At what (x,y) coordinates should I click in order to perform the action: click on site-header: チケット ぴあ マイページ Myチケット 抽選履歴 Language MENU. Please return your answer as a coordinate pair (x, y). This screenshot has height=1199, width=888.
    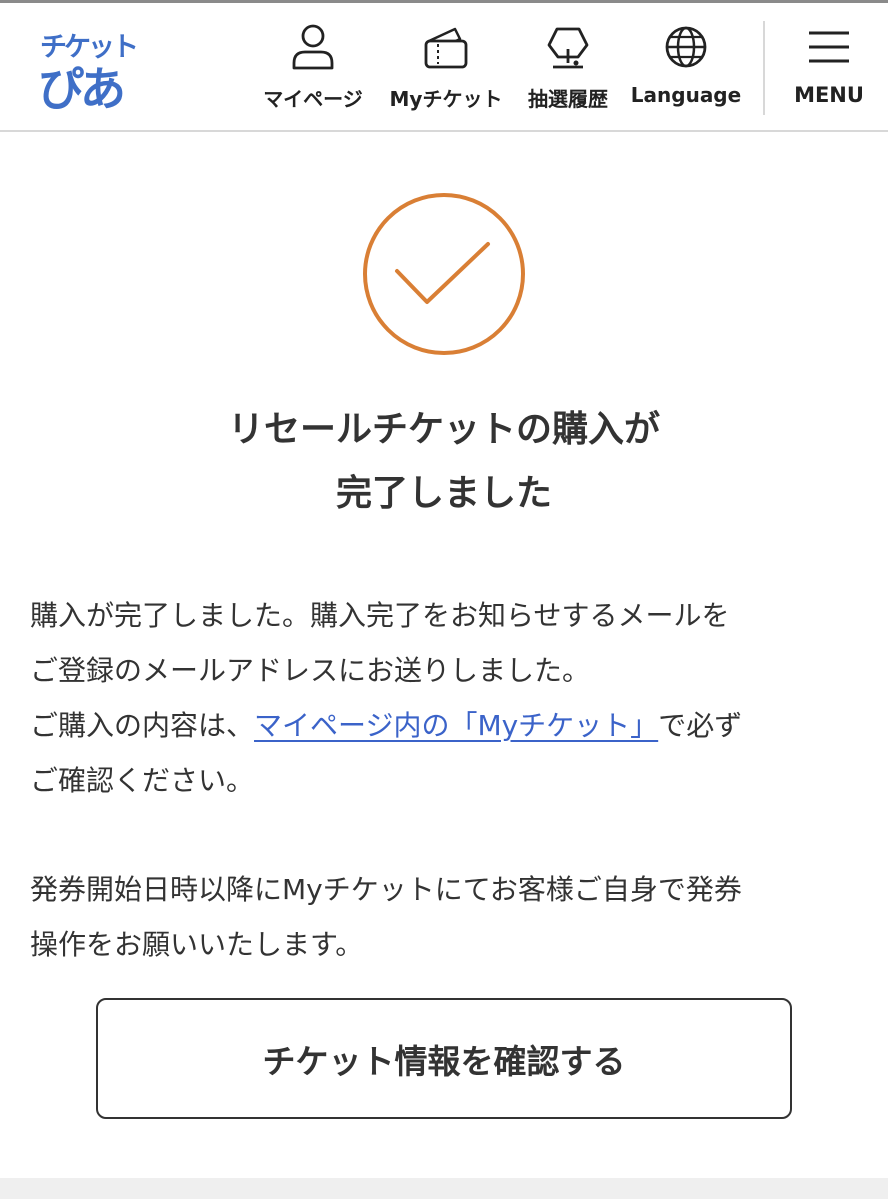
    Looking at the image, I should click on (444, 67).